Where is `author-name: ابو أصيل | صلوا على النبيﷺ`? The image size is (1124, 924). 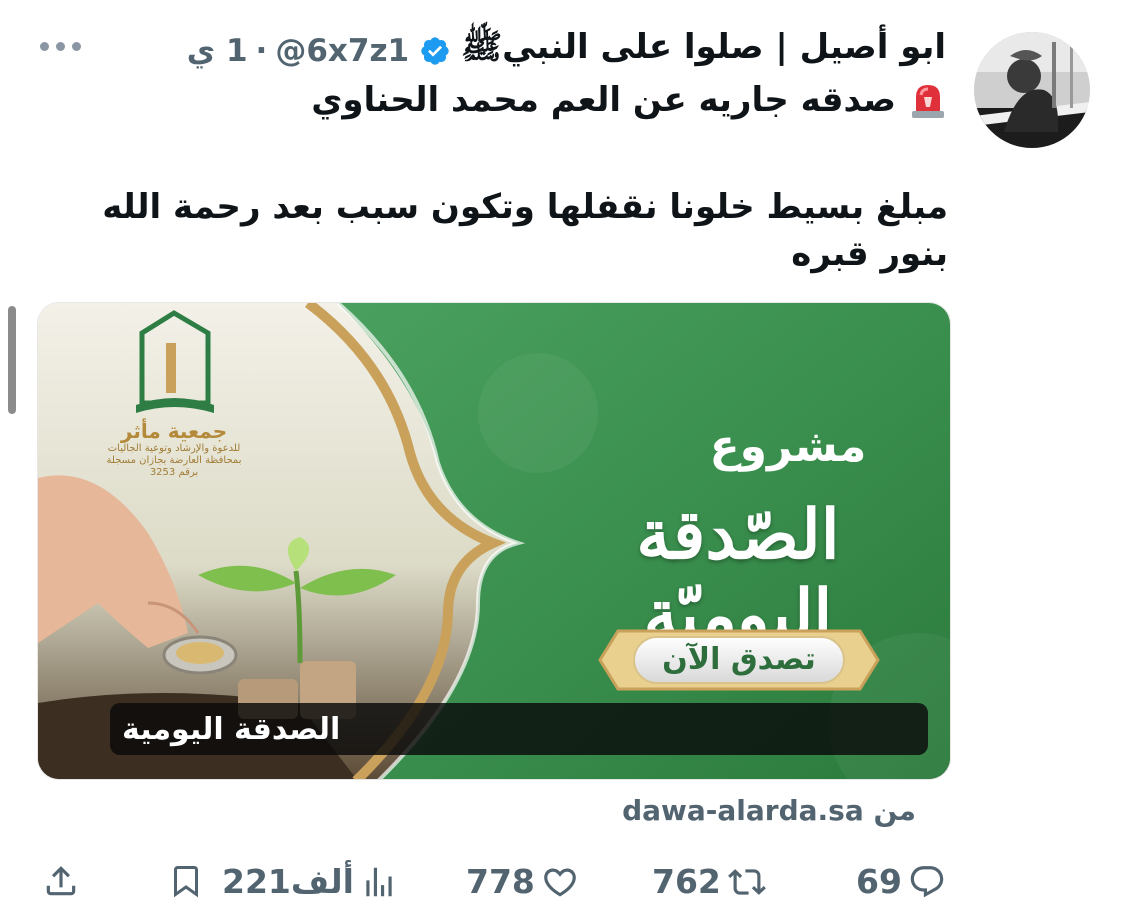 author-name: ابو أصيل | صلوا على النبيﷺ is located at coordinates (703, 50).